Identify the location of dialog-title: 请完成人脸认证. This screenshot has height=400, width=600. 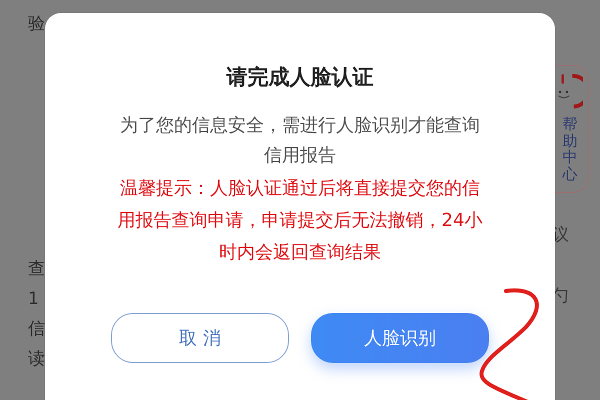
(300, 77).